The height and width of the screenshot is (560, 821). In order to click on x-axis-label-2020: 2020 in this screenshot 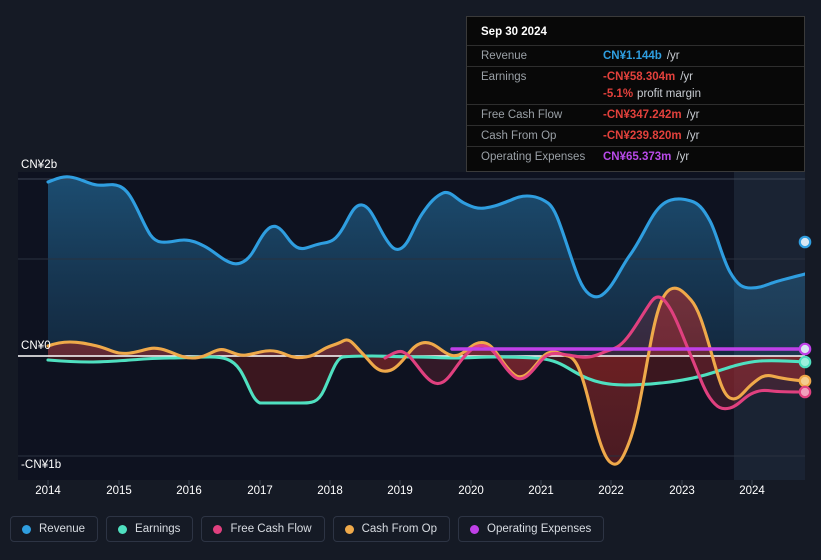, I will do `click(471, 491)`.